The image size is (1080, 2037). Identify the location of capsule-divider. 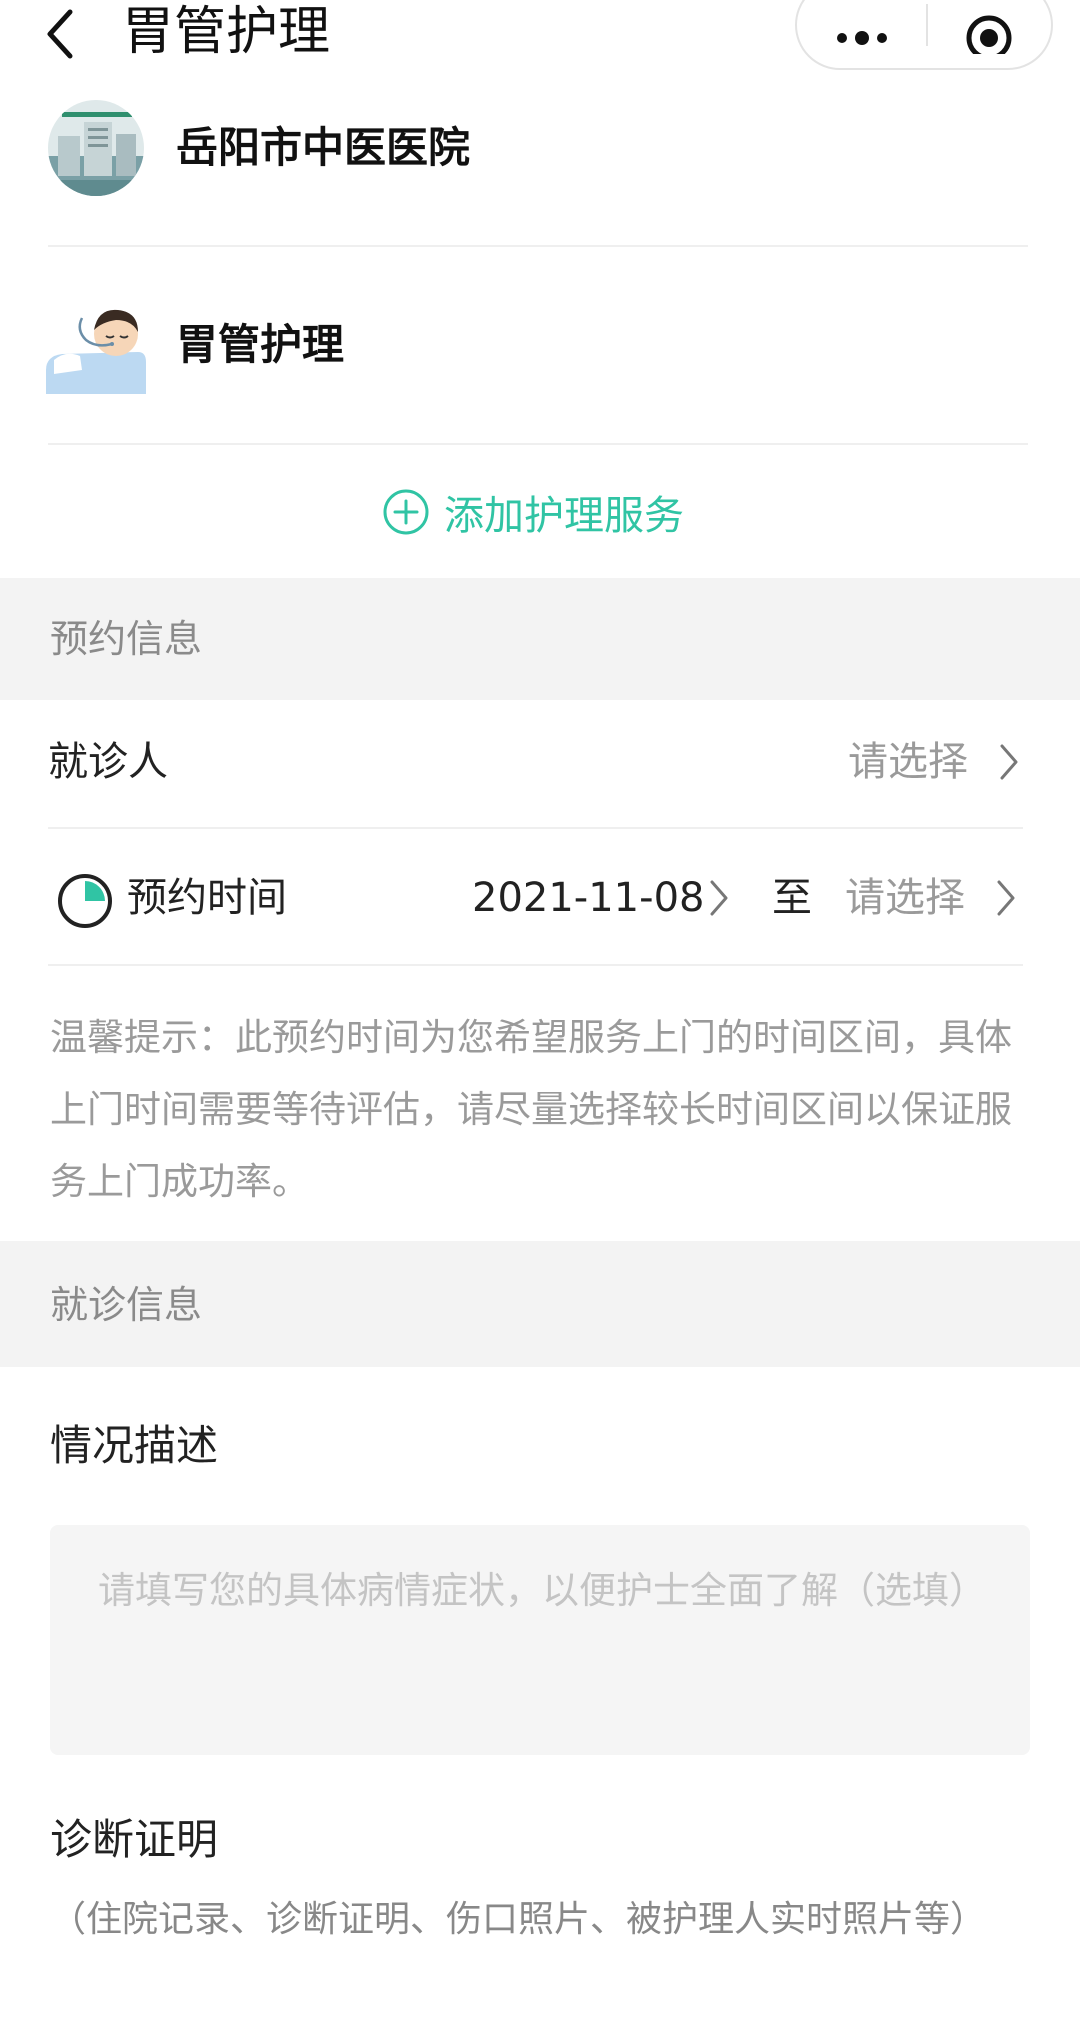
(927, 25).